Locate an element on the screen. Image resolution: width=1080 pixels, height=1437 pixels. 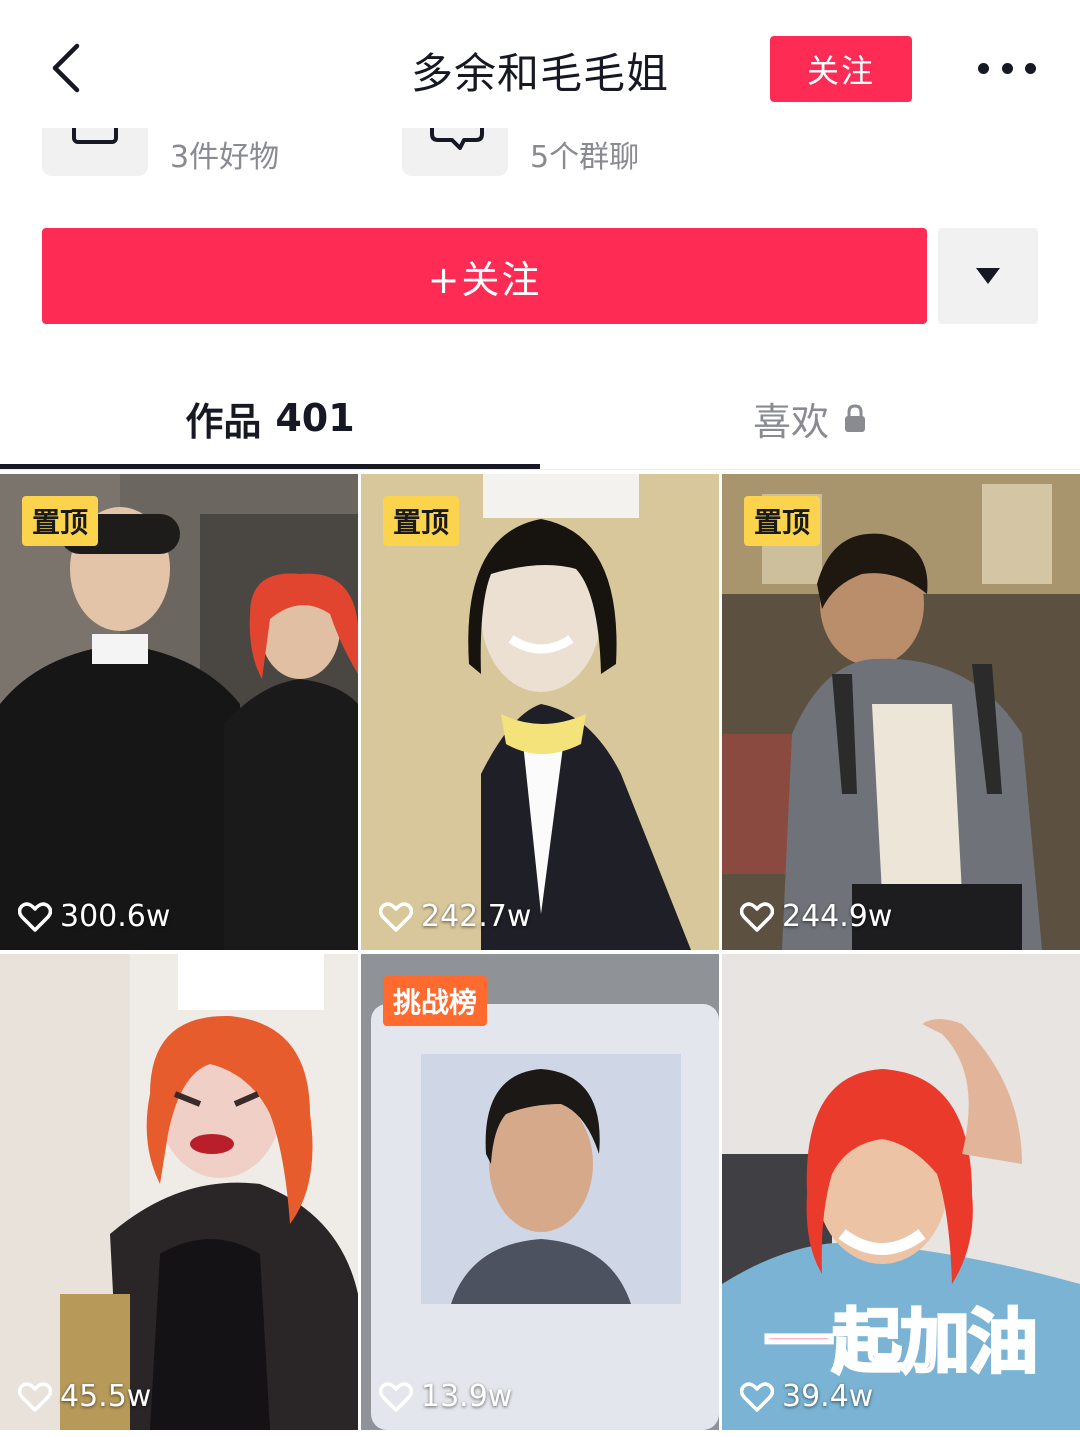
like-count: 39.4w is located at coordinates (806, 1396).